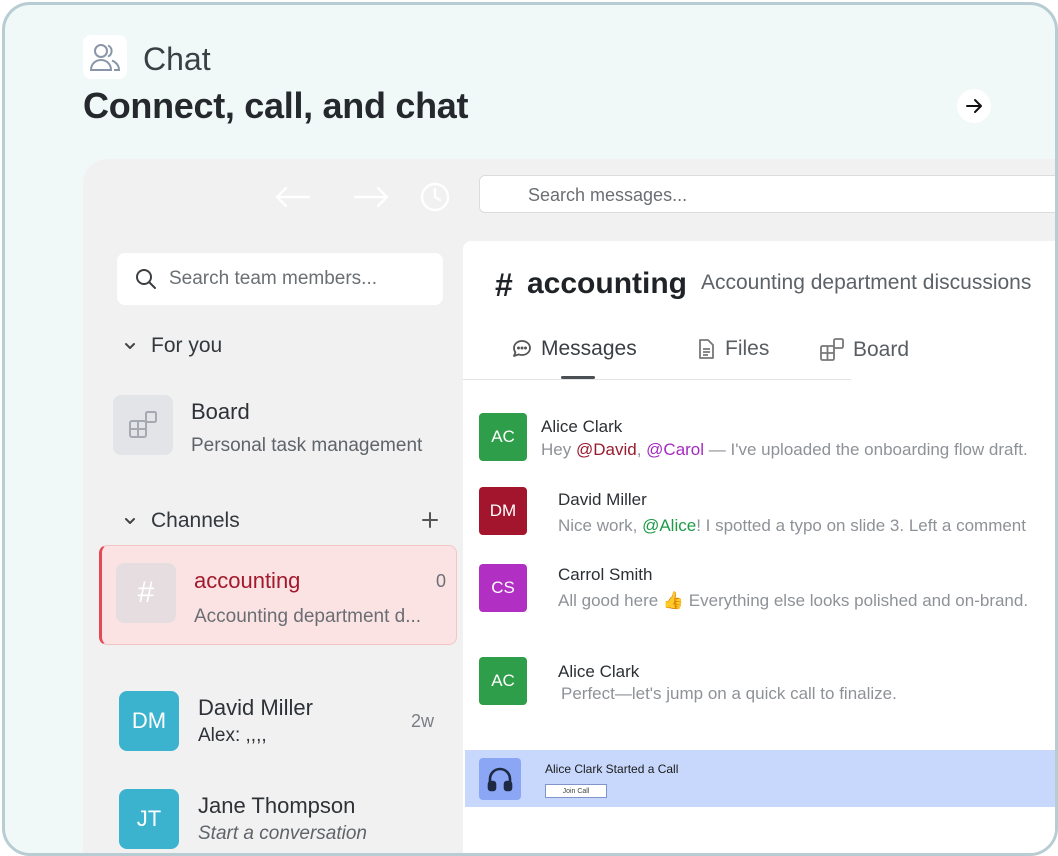 The width and height of the screenshot is (1058, 856). I want to click on channel-hash: #, so click(504, 285).